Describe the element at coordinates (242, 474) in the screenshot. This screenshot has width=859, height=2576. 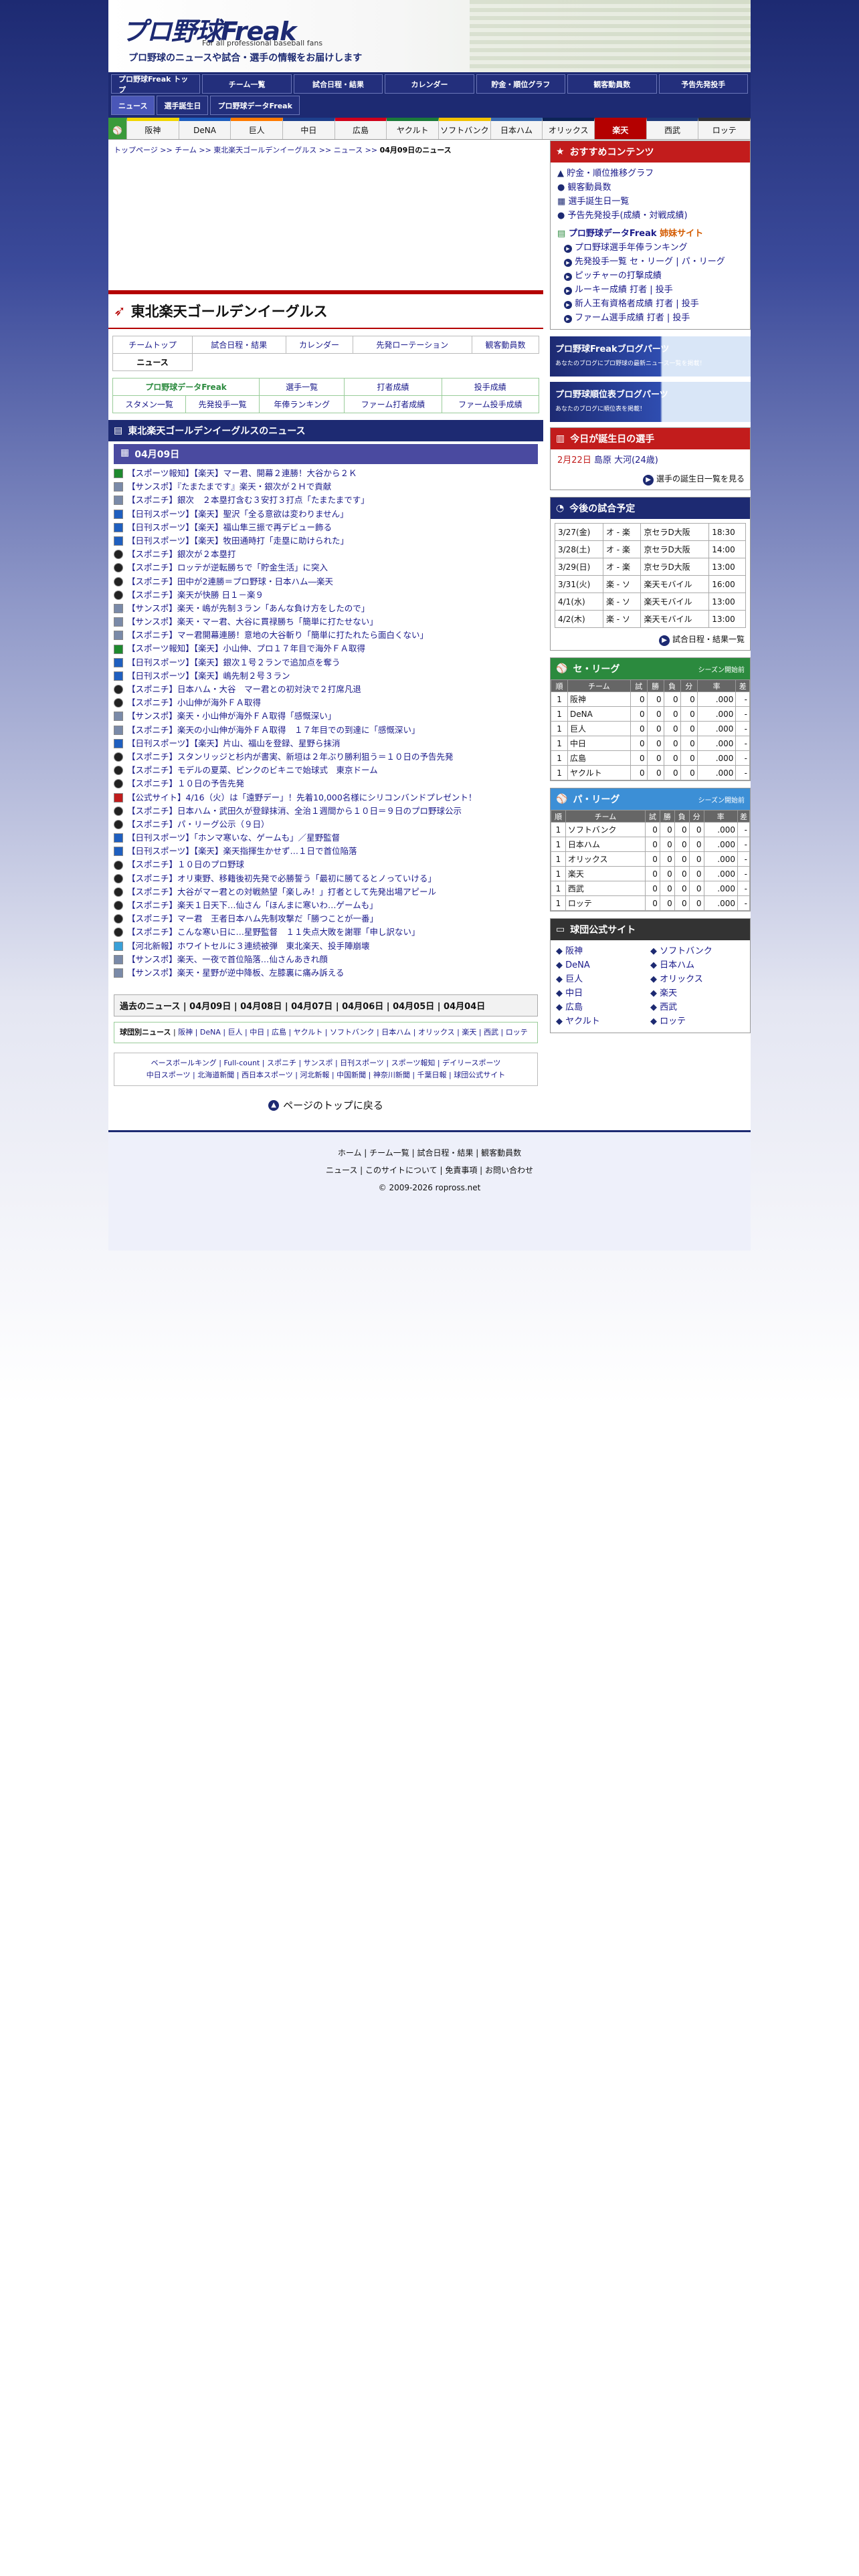
I see `news-link: 【スポーツ報知】【楽天】マー君、開幕２連勝！大谷から２Ｋ` at that location.